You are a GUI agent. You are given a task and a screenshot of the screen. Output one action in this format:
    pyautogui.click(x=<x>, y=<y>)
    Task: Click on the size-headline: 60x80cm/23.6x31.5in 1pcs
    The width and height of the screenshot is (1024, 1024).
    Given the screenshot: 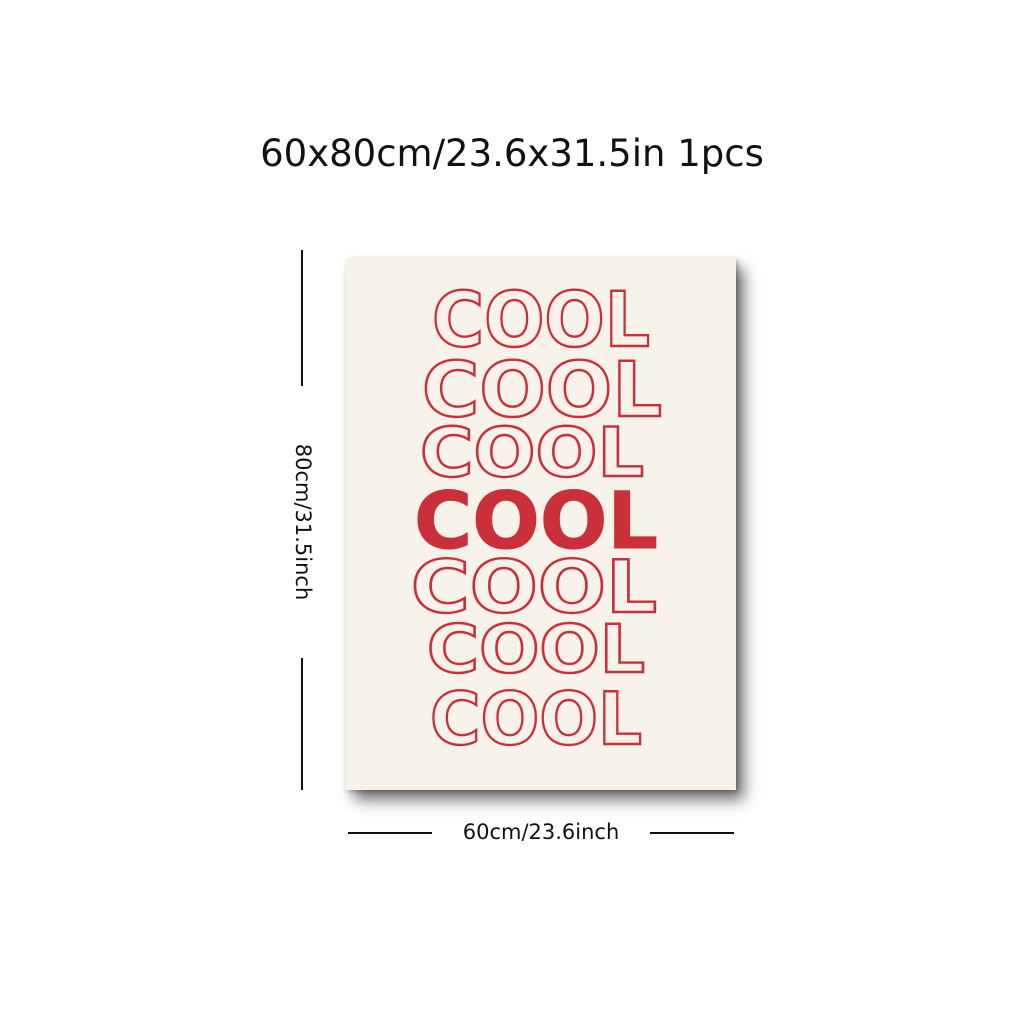 What is the action you would take?
    pyautogui.click(x=512, y=153)
    